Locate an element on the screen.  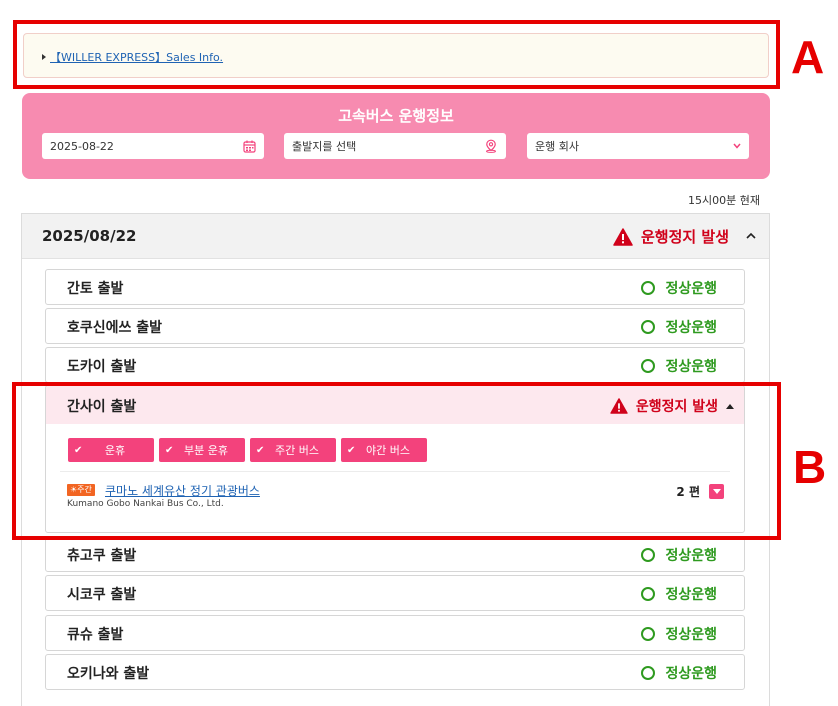
region-label: 도카이 출발 is located at coordinates (102, 367).